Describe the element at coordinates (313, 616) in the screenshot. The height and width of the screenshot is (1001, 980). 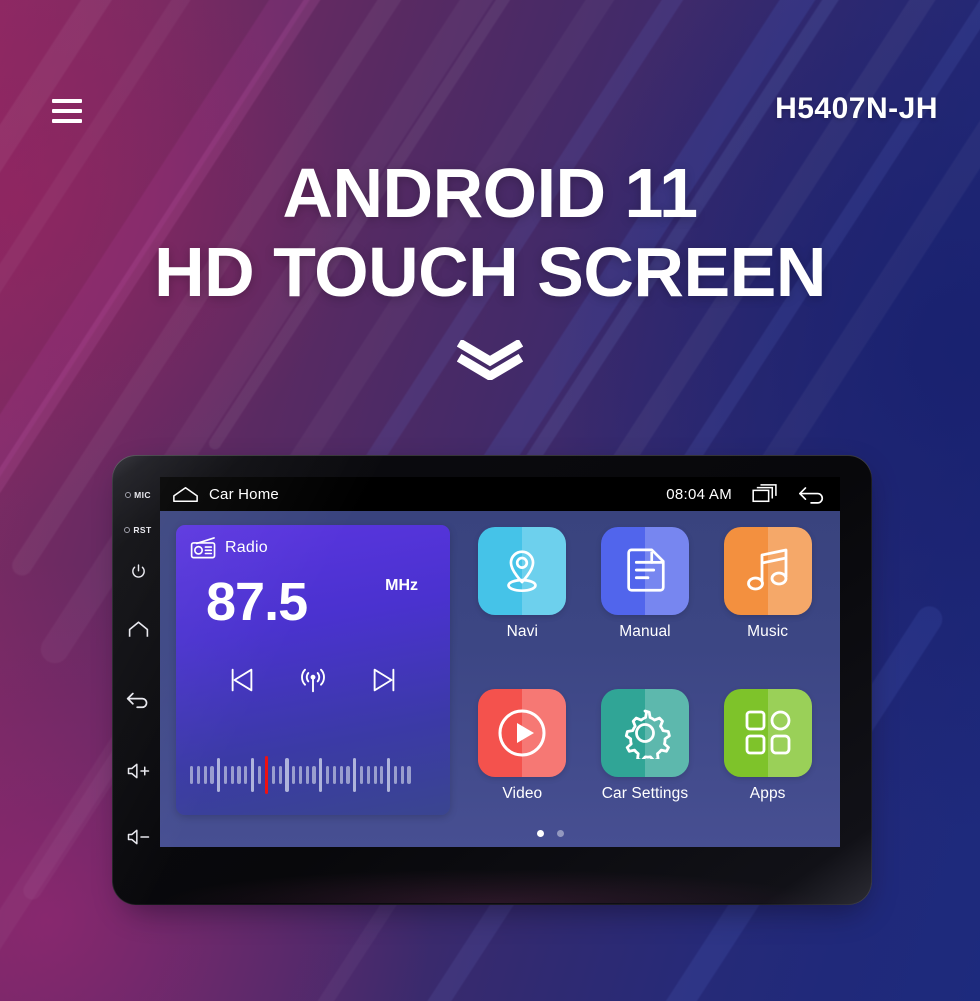
I see `frequency-display: 87.5 MHz` at that location.